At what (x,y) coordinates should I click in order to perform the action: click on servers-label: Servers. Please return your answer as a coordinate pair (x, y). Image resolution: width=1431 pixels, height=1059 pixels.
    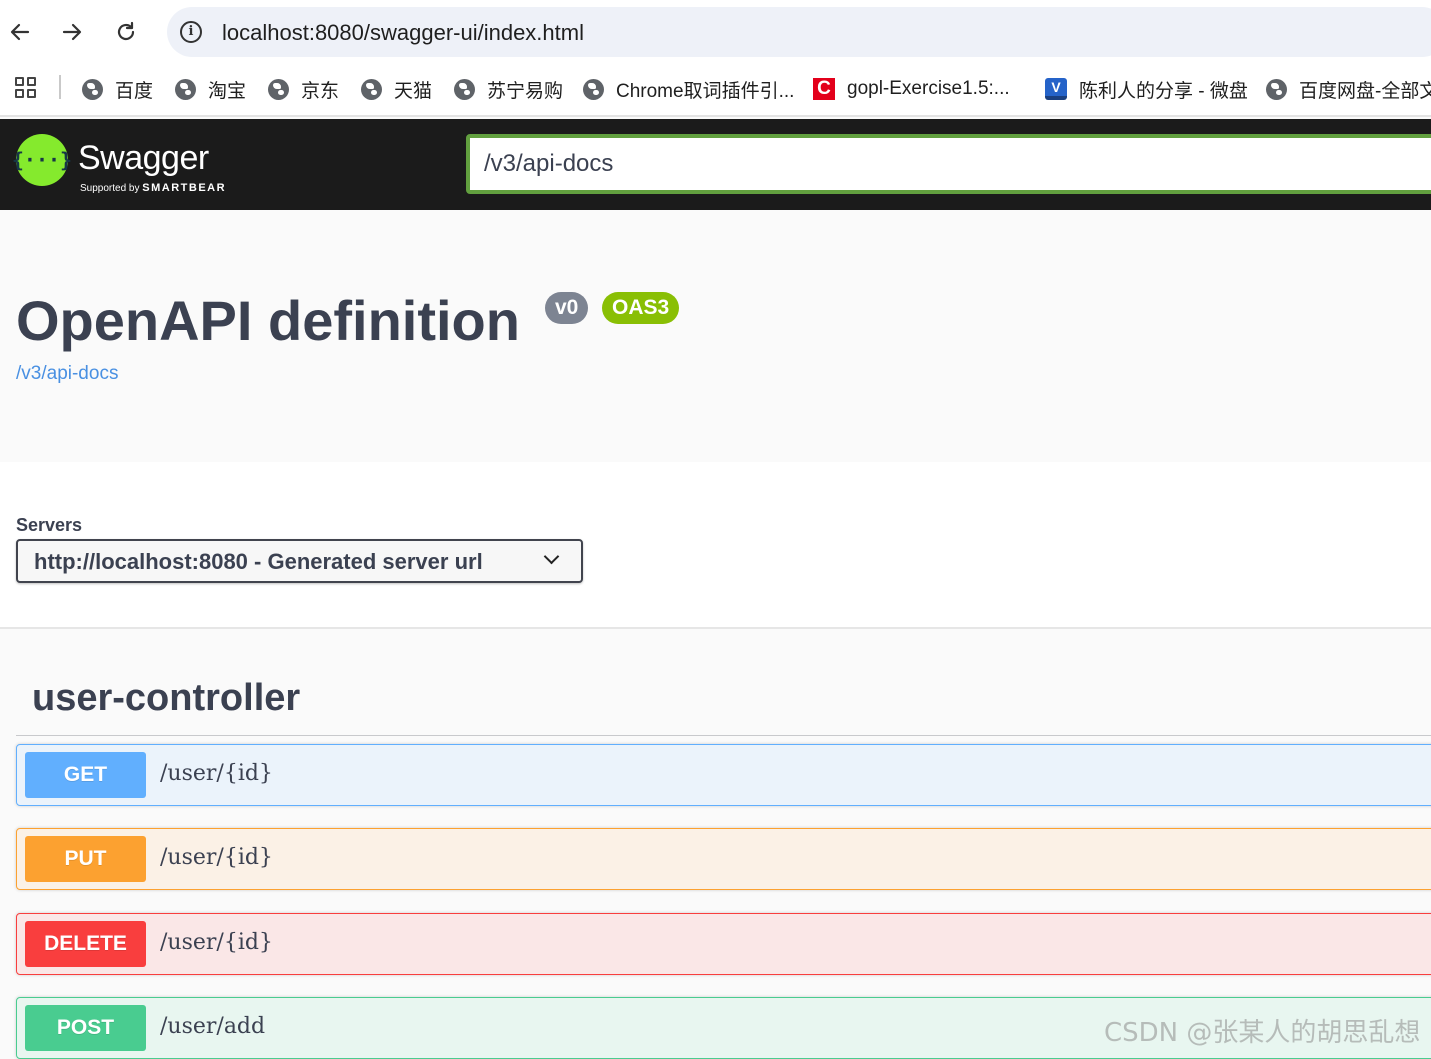
    Looking at the image, I should click on (49, 525).